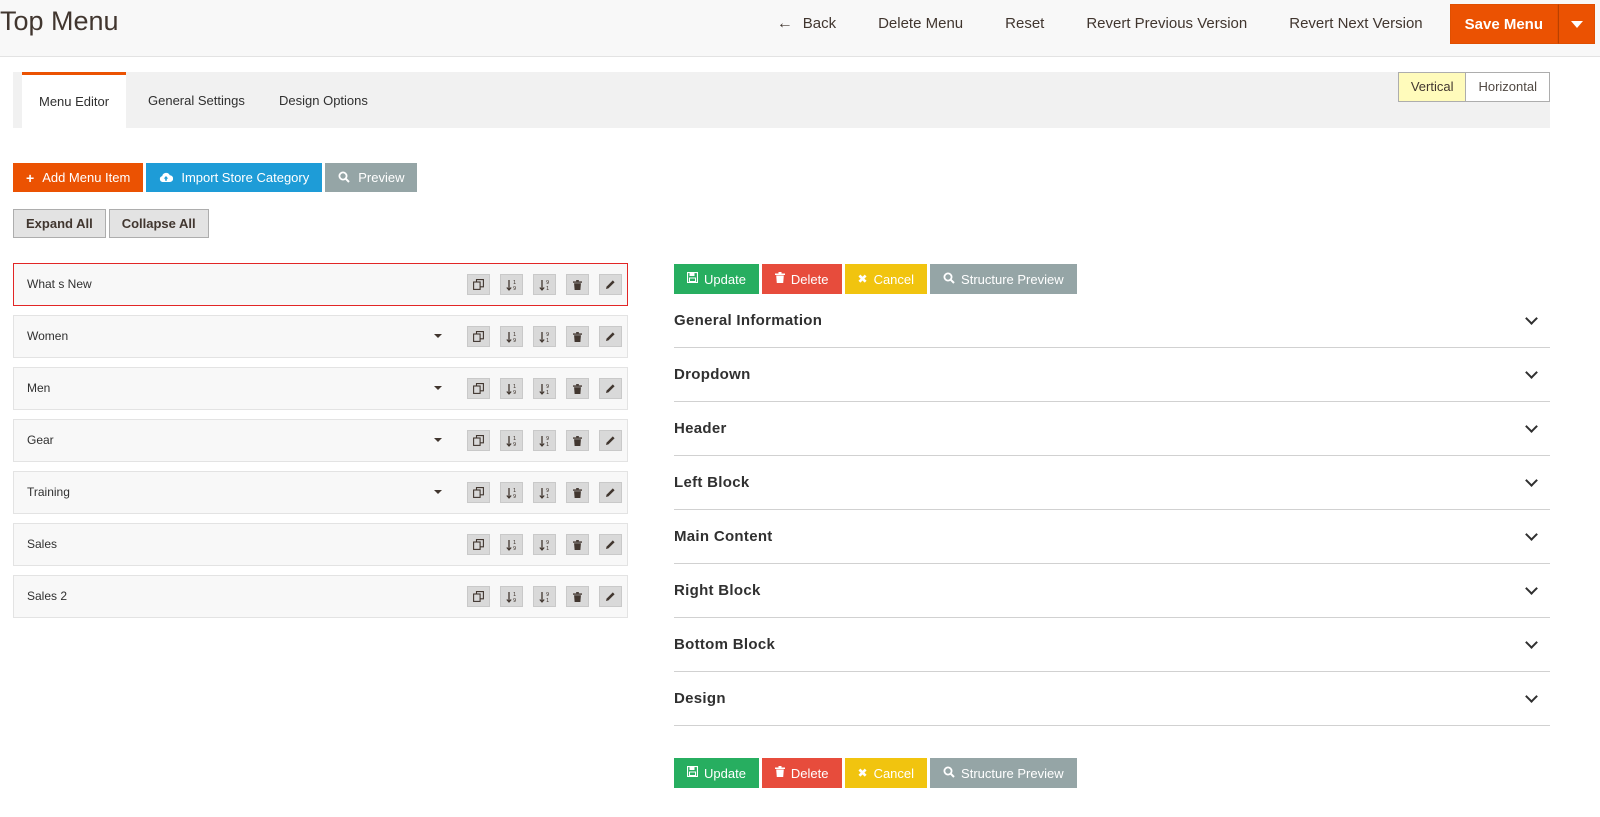  I want to click on cancel-label: Cancel, so click(894, 773).